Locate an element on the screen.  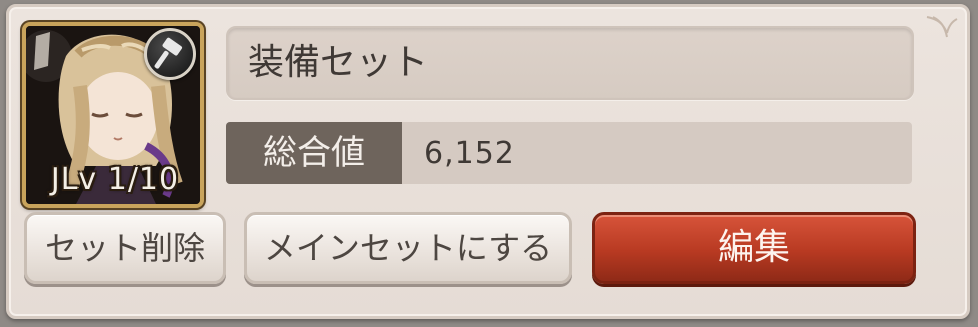
character-level: JLv 1/10 is located at coordinates (115, 179).